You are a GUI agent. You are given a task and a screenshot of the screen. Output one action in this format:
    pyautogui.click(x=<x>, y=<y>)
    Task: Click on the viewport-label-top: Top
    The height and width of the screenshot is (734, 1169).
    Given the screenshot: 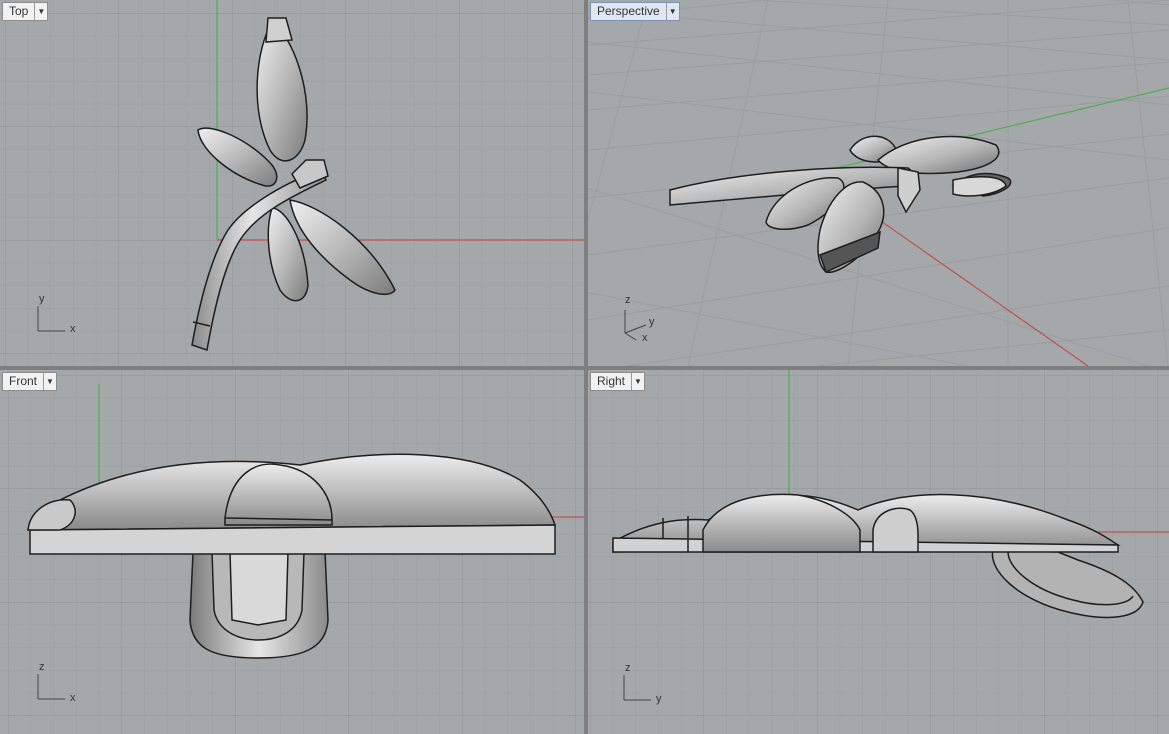 What is the action you would take?
    pyautogui.click(x=18, y=11)
    